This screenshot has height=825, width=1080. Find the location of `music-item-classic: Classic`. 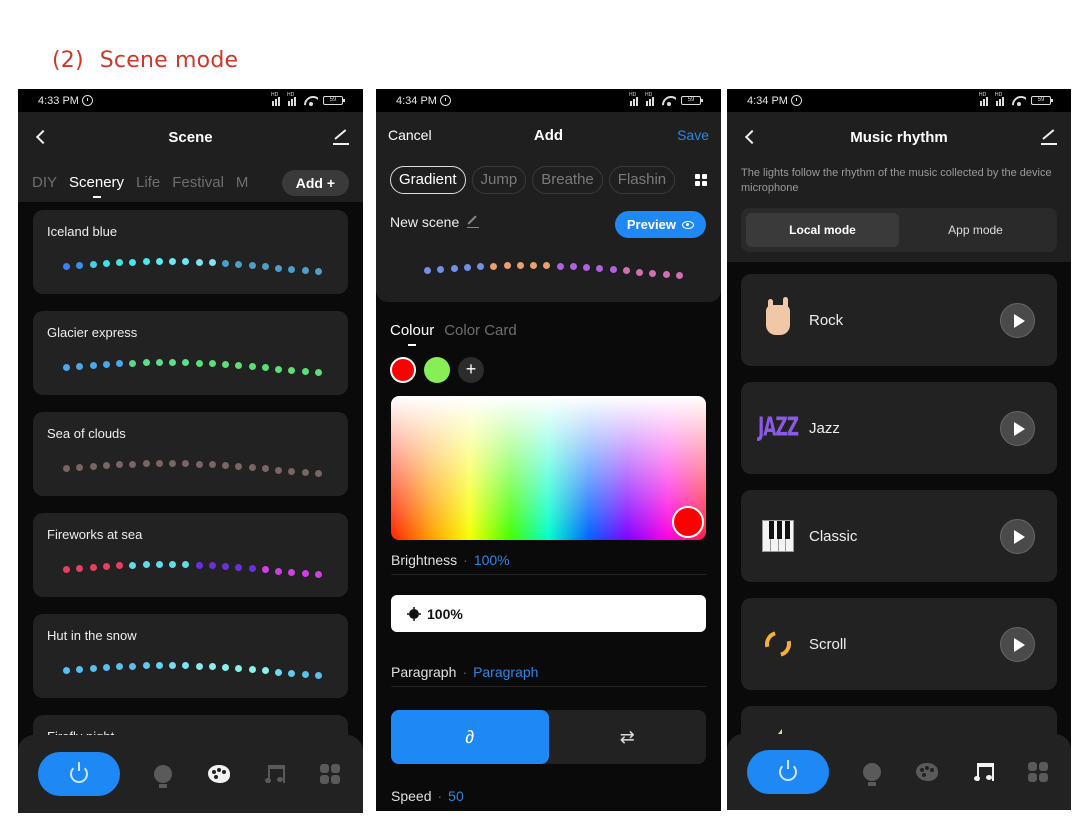

music-item-classic: Classic is located at coordinates (899, 536).